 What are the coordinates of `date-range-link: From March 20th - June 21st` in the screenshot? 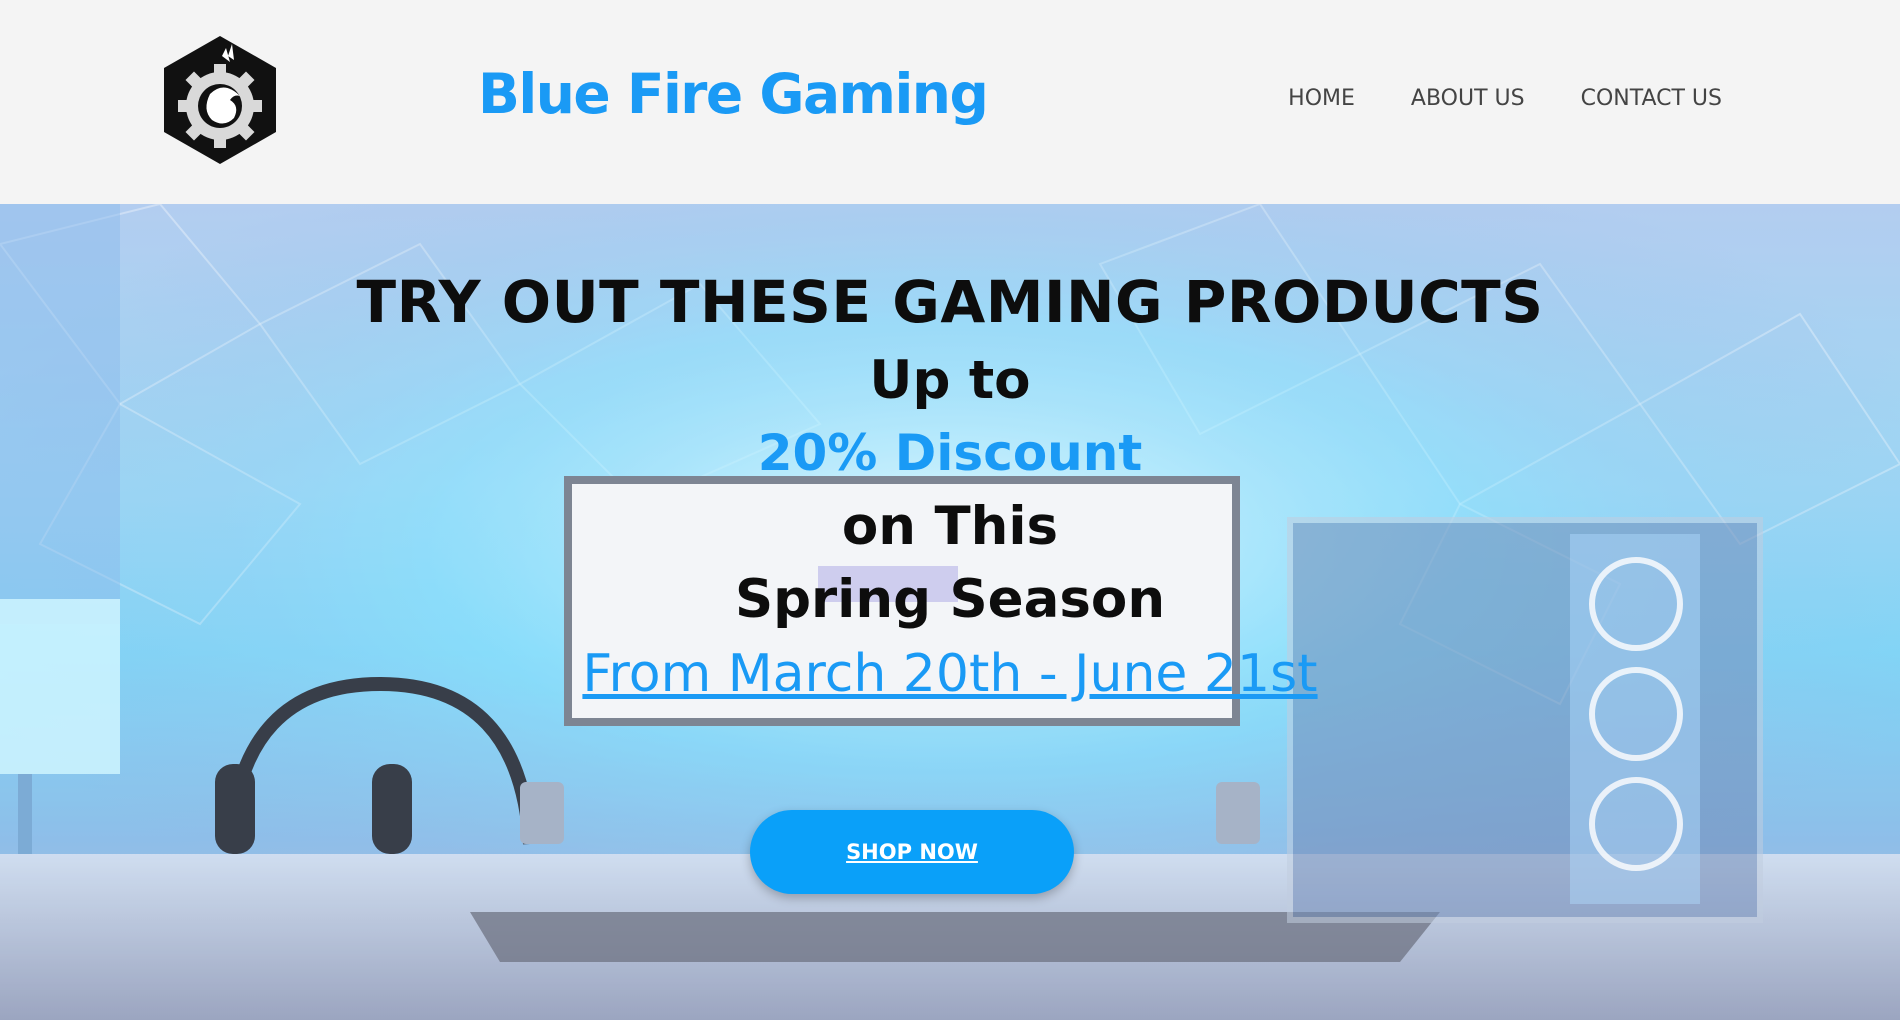 It's located at (949, 674).